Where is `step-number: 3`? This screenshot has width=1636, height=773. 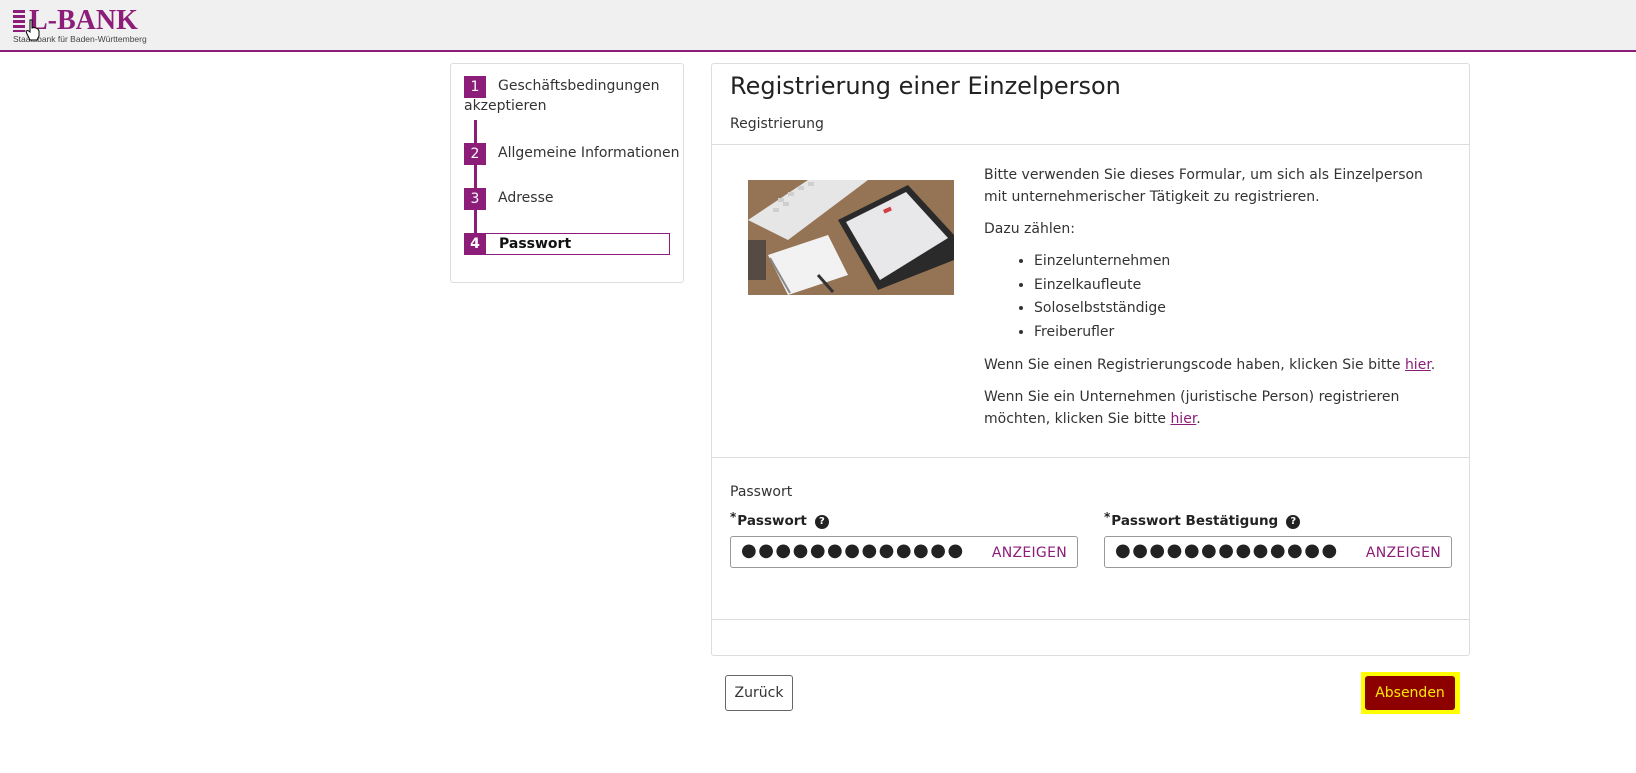
step-number: 3 is located at coordinates (475, 199).